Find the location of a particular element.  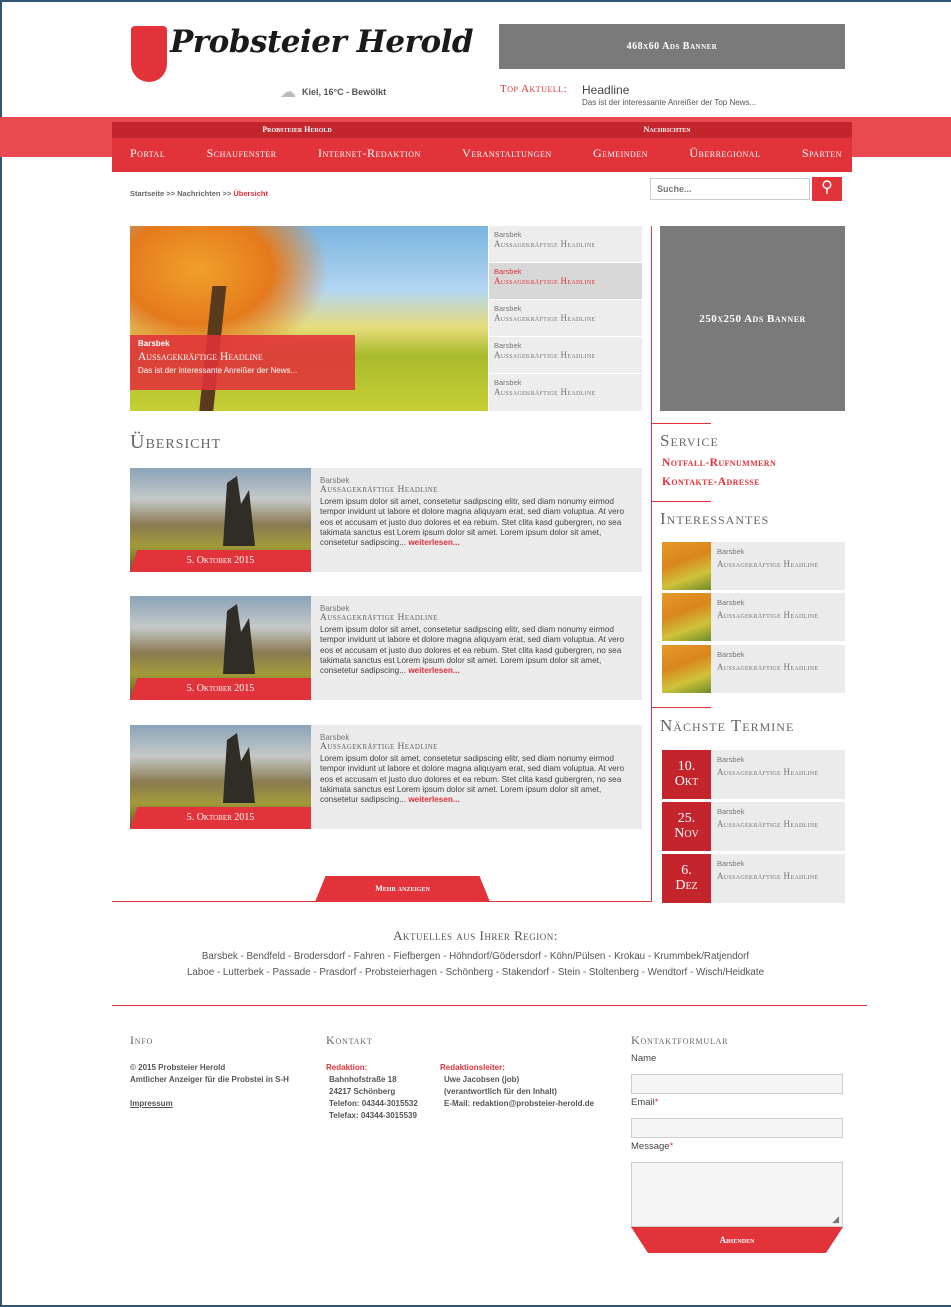

event-month: Okt is located at coordinates (686, 781).